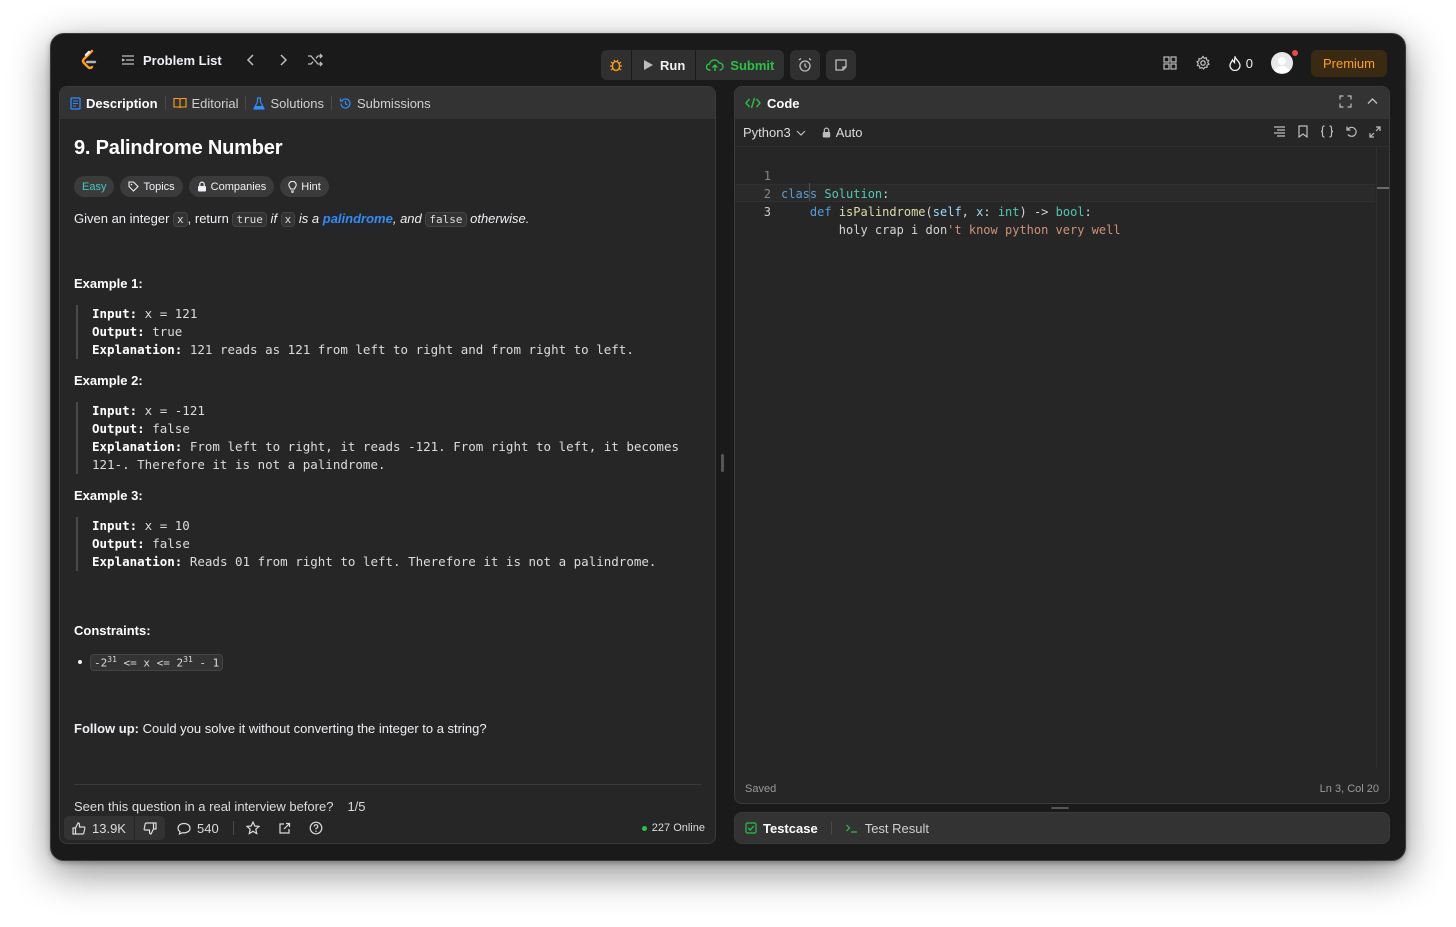 The width and height of the screenshot is (1456, 927). I want to click on notes-button, so click(841, 65).